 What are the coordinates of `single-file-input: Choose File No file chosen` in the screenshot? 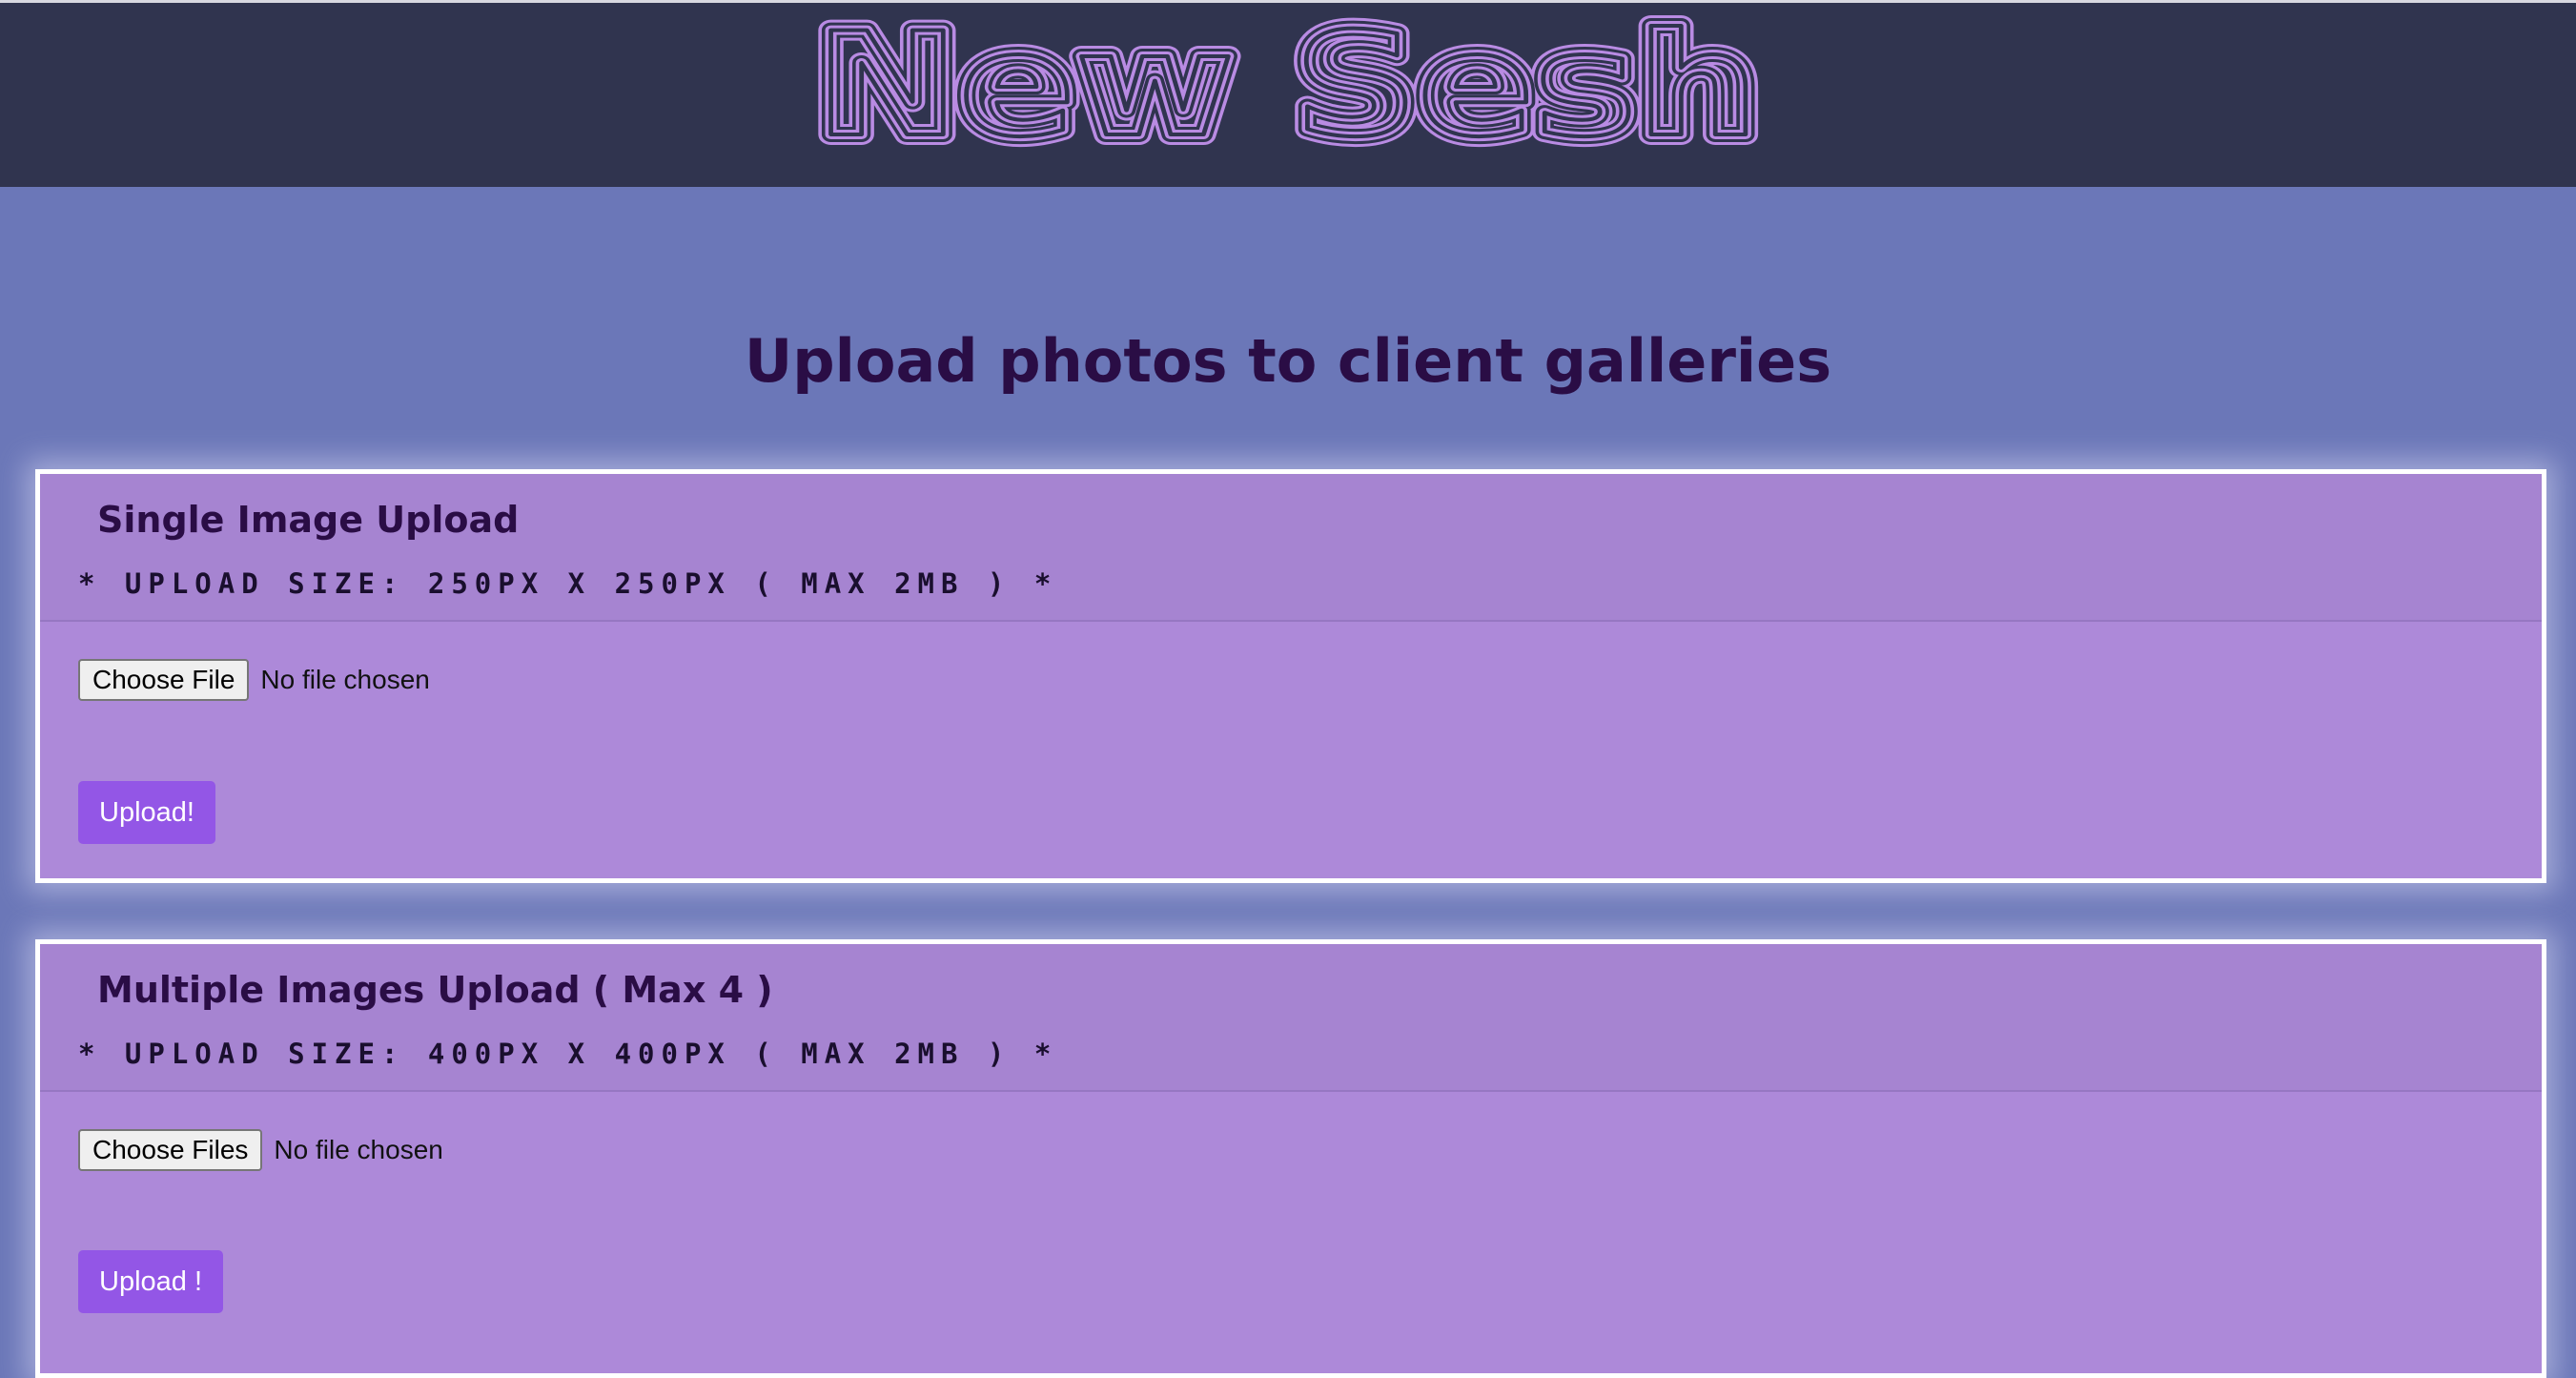 It's located at (254, 680).